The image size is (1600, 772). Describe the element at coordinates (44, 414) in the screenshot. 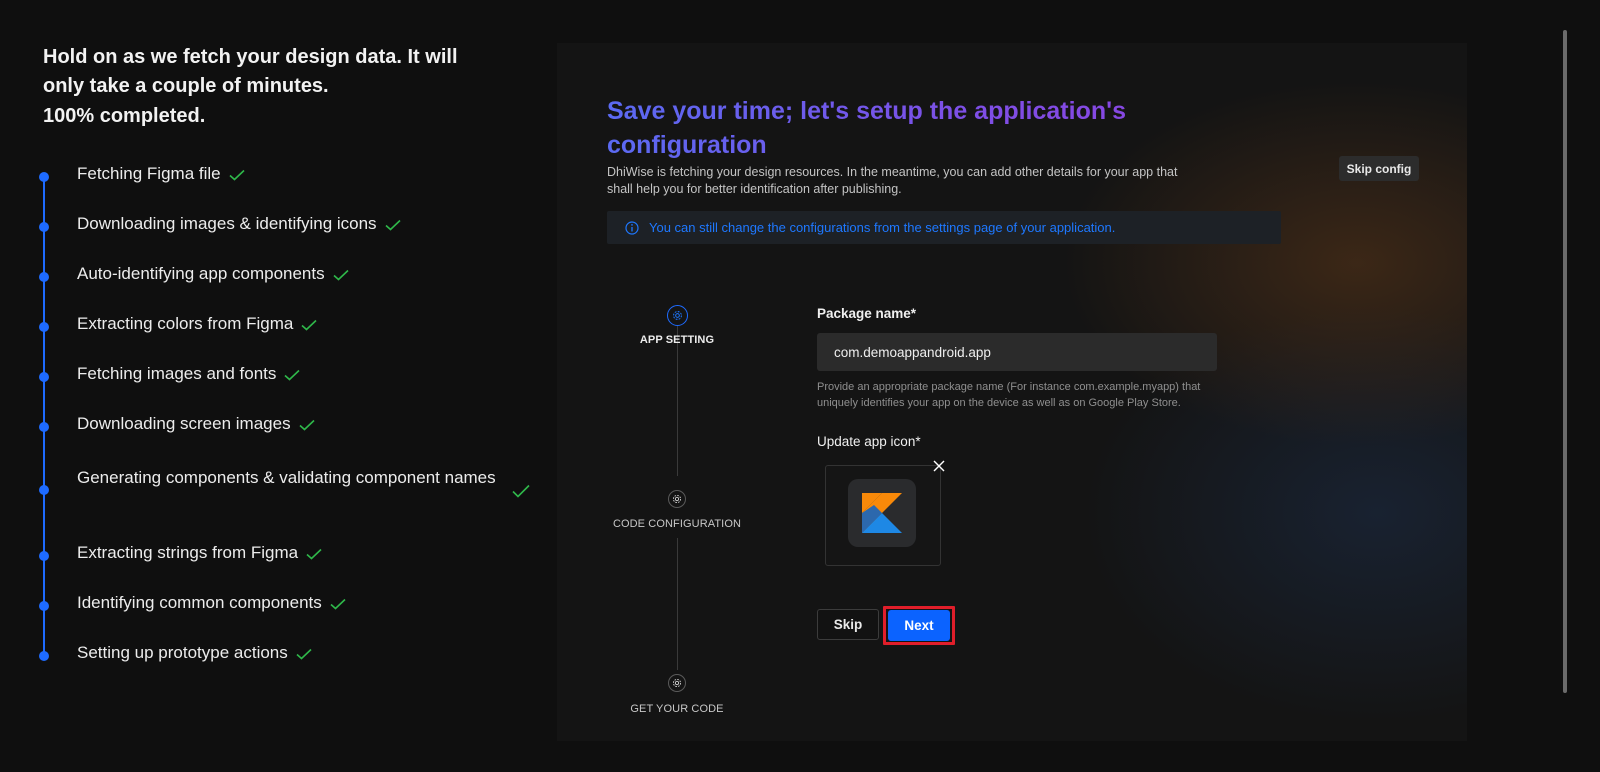

I see `timeline-line` at that location.